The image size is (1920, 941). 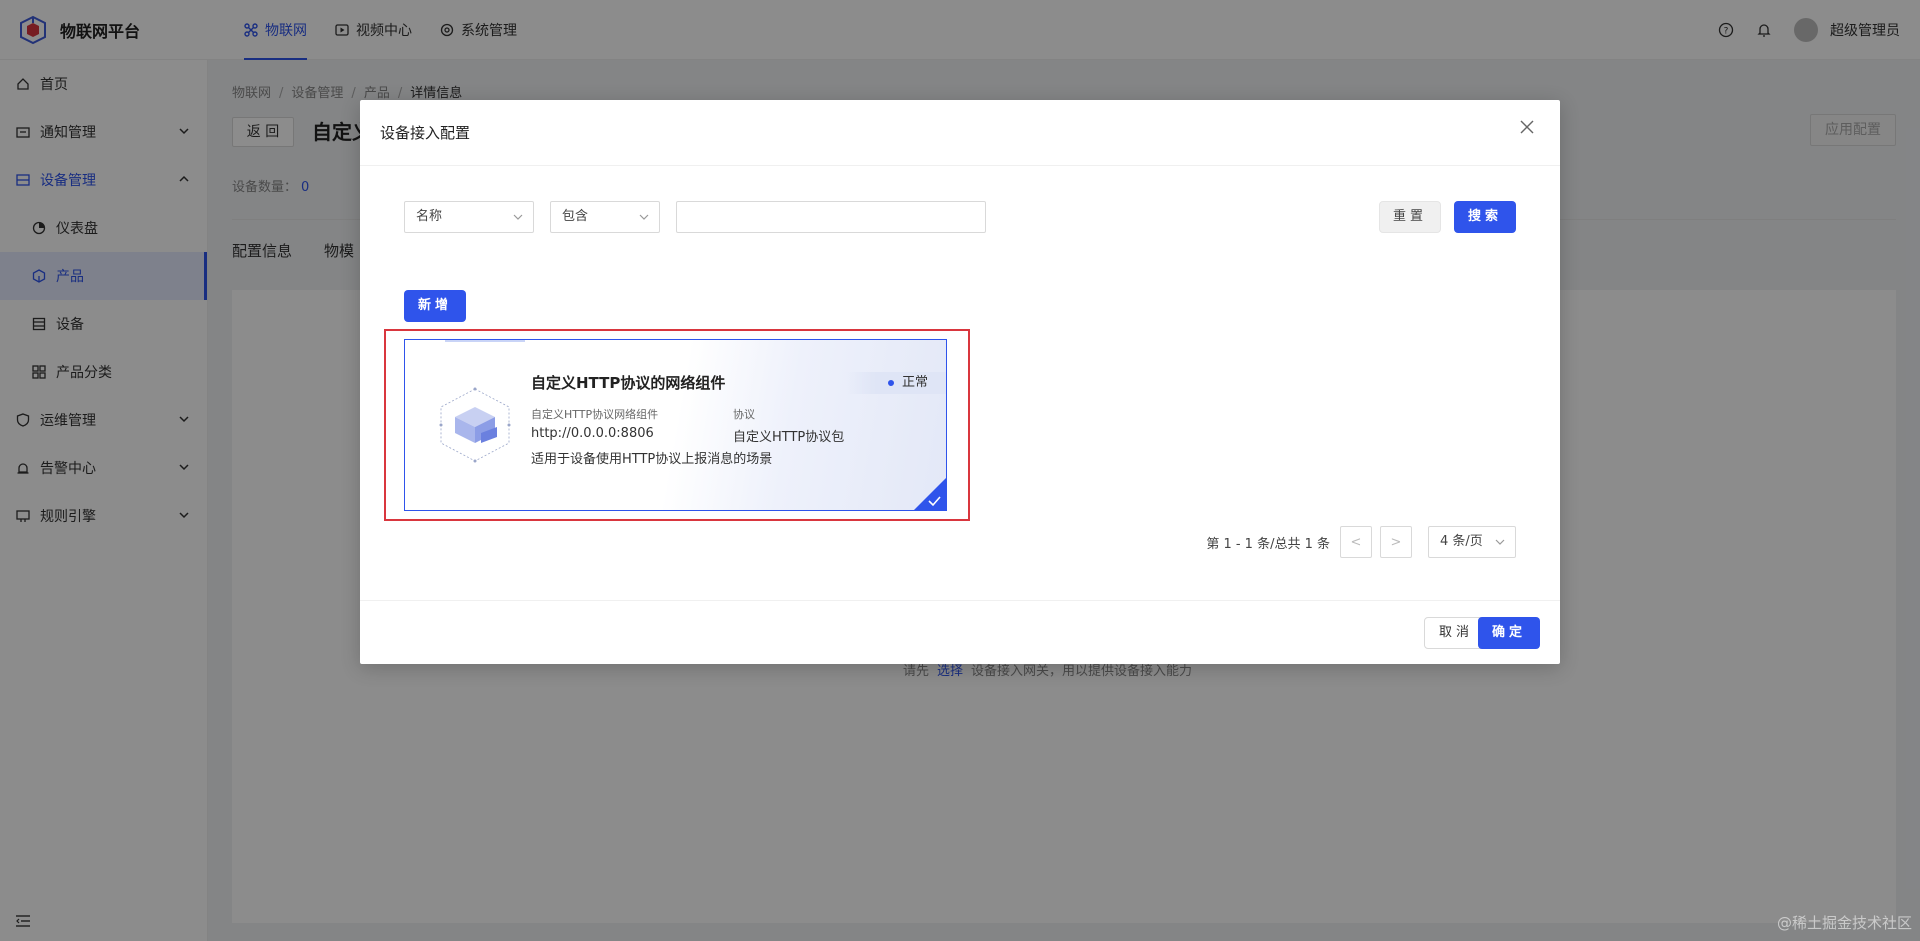 What do you see at coordinates (1356, 542) in the screenshot?
I see `prev-page-button: <` at bounding box center [1356, 542].